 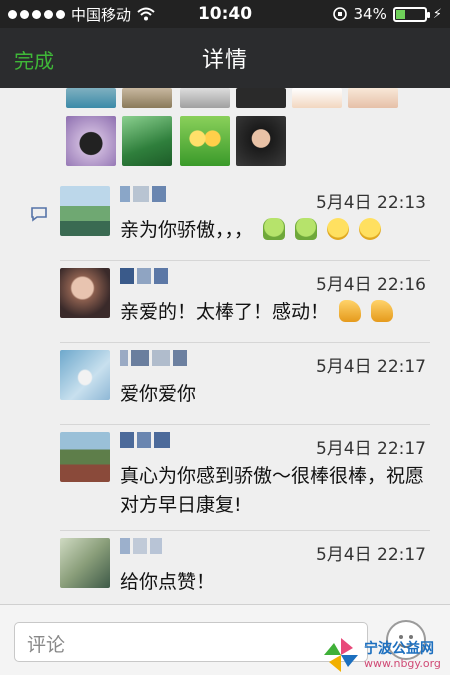 I want to click on comment-item: 5月4日 22:13 亲为你骄傲，，，, so click(x=245, y=219).